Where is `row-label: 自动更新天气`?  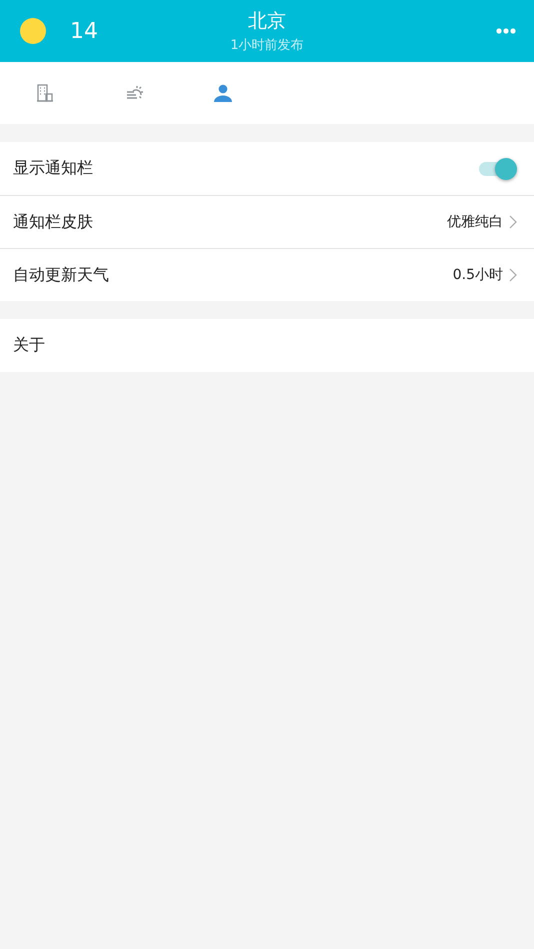 row-label: 自动更新天气 is located at coordinates (61, 275).